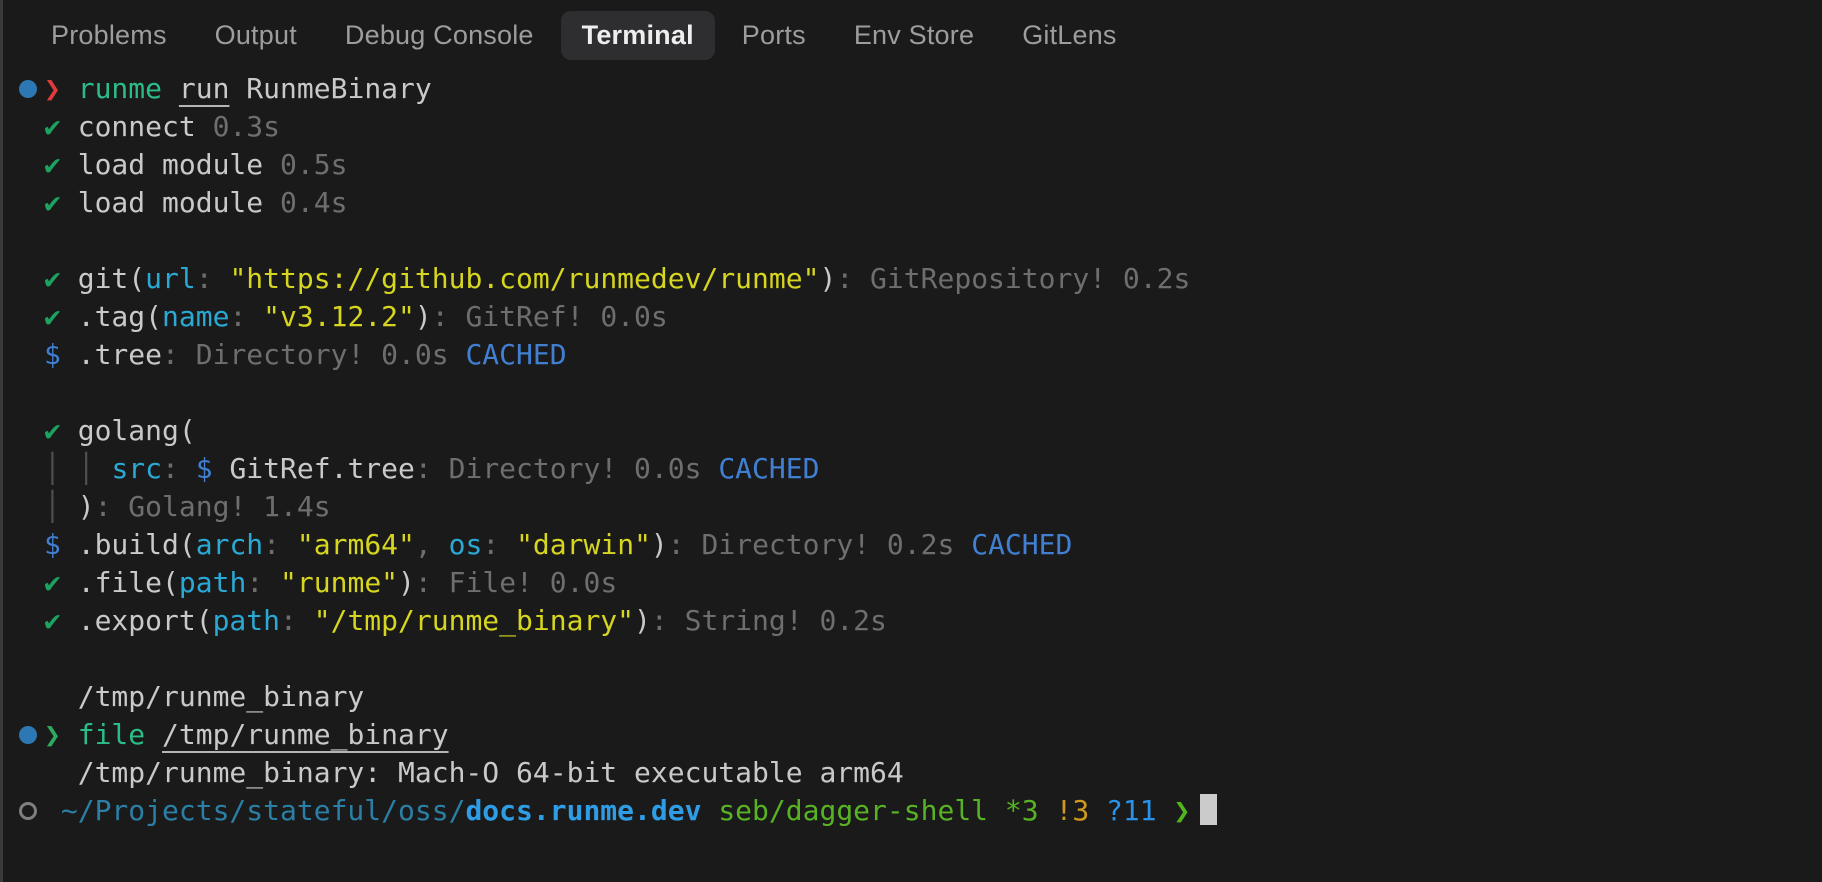 The width and height of the screenshot is (1822, 882). I want to click on command-name: file, so click(111, 734).